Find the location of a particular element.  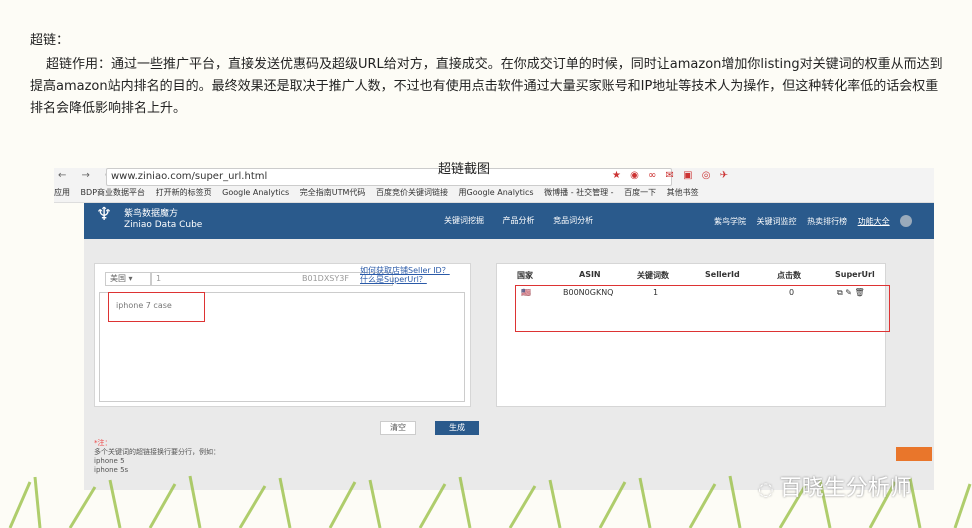

col-kw-count: 关键词数 is located at coordinates (653, 275).